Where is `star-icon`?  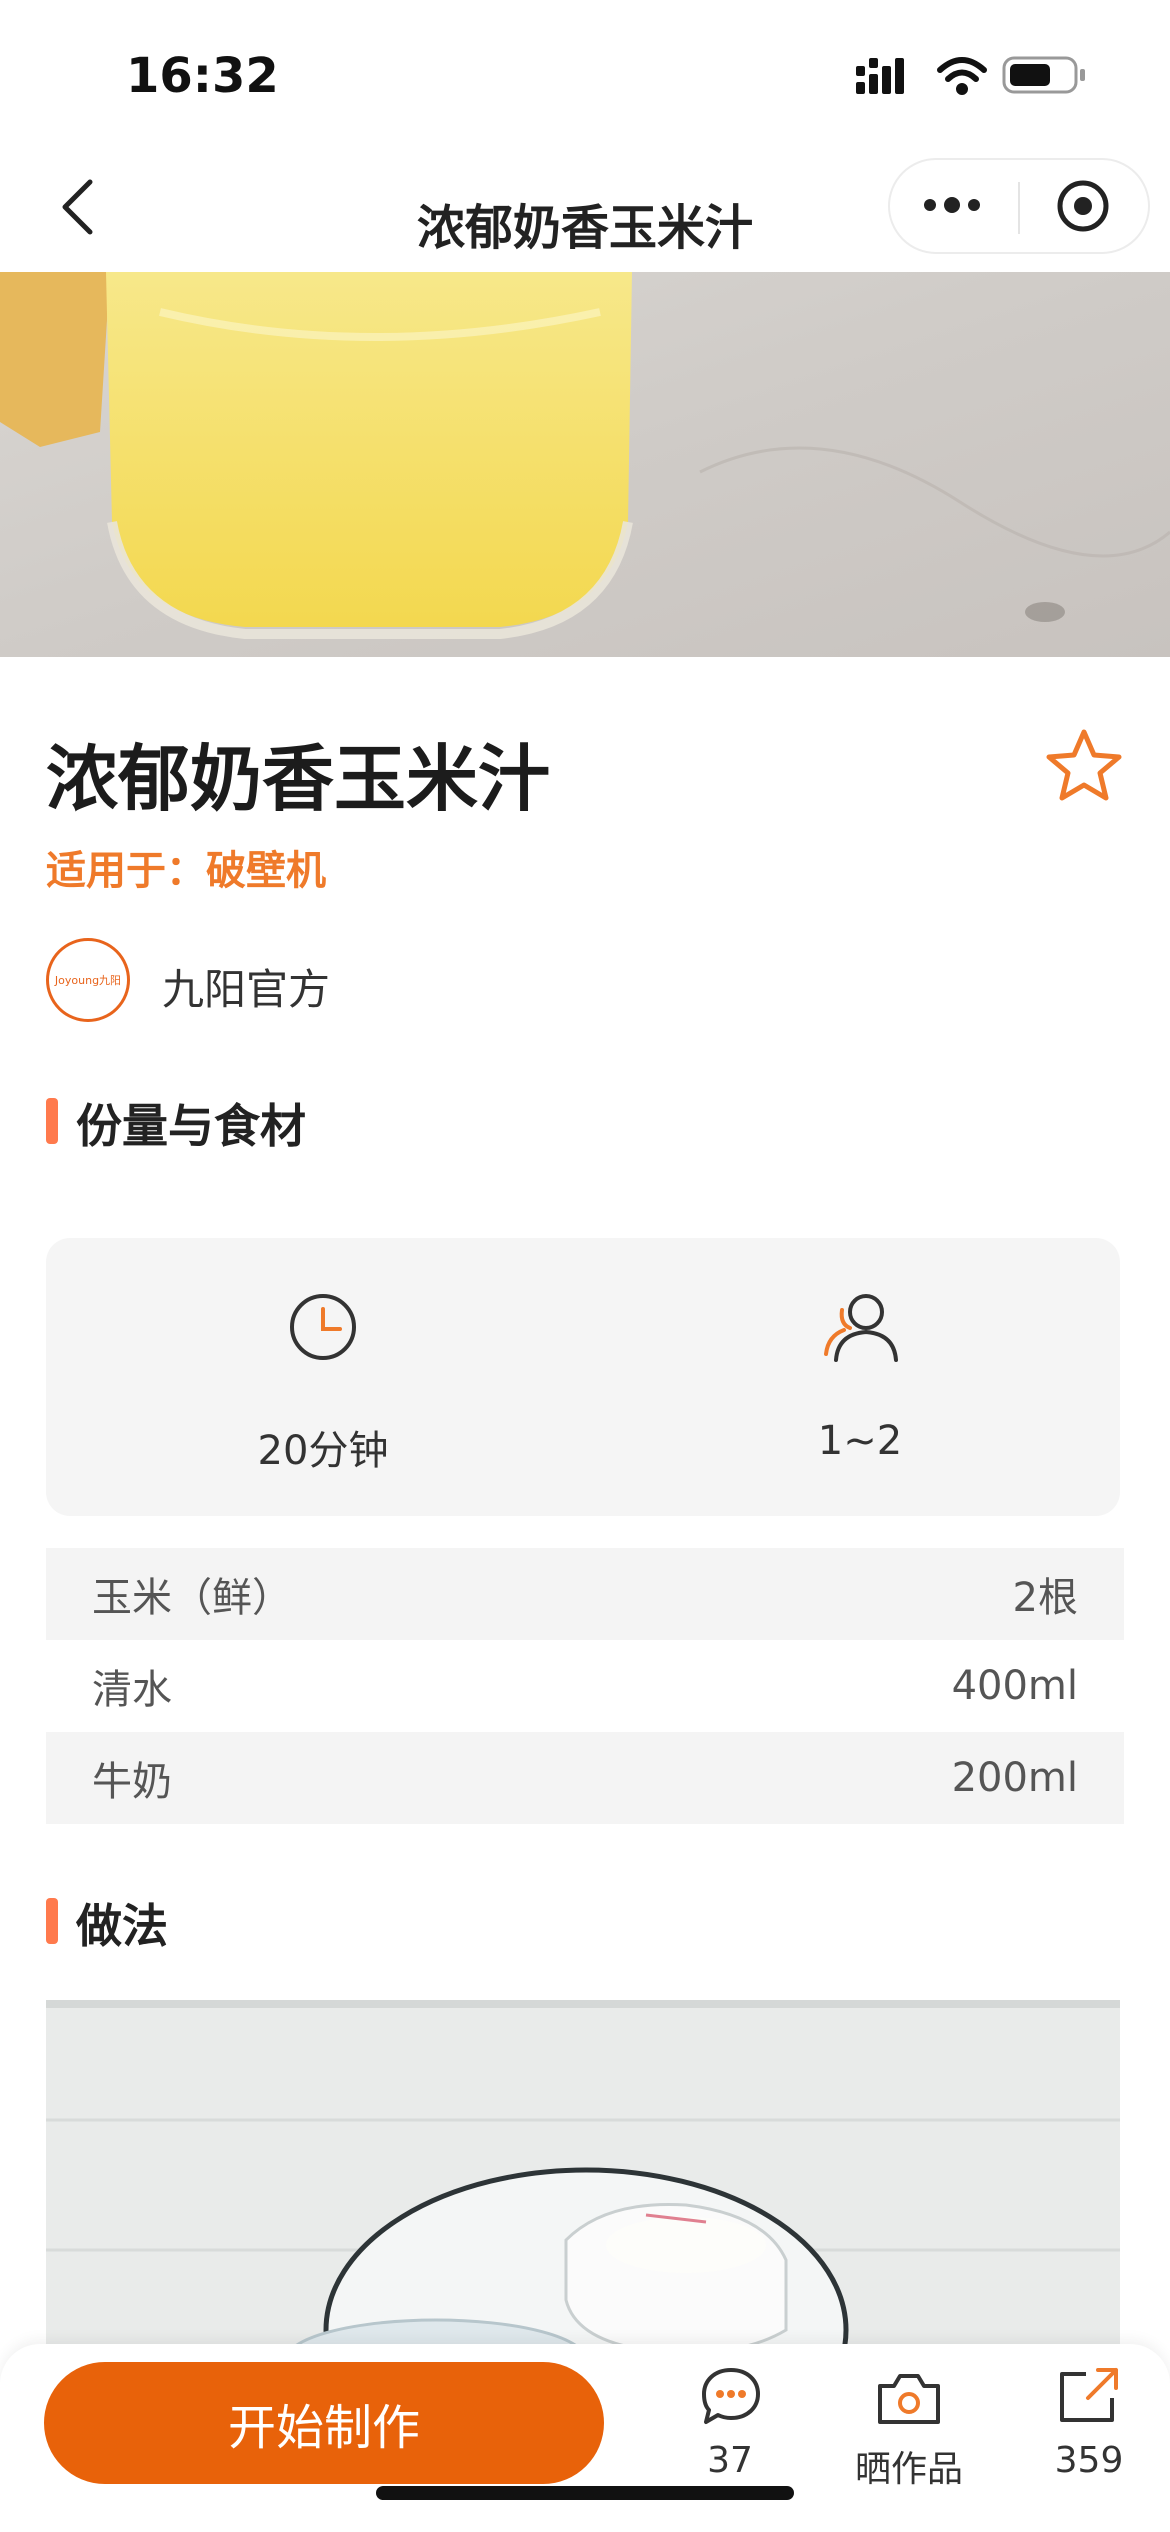 star-icon is located at coordinates (1084, 765).